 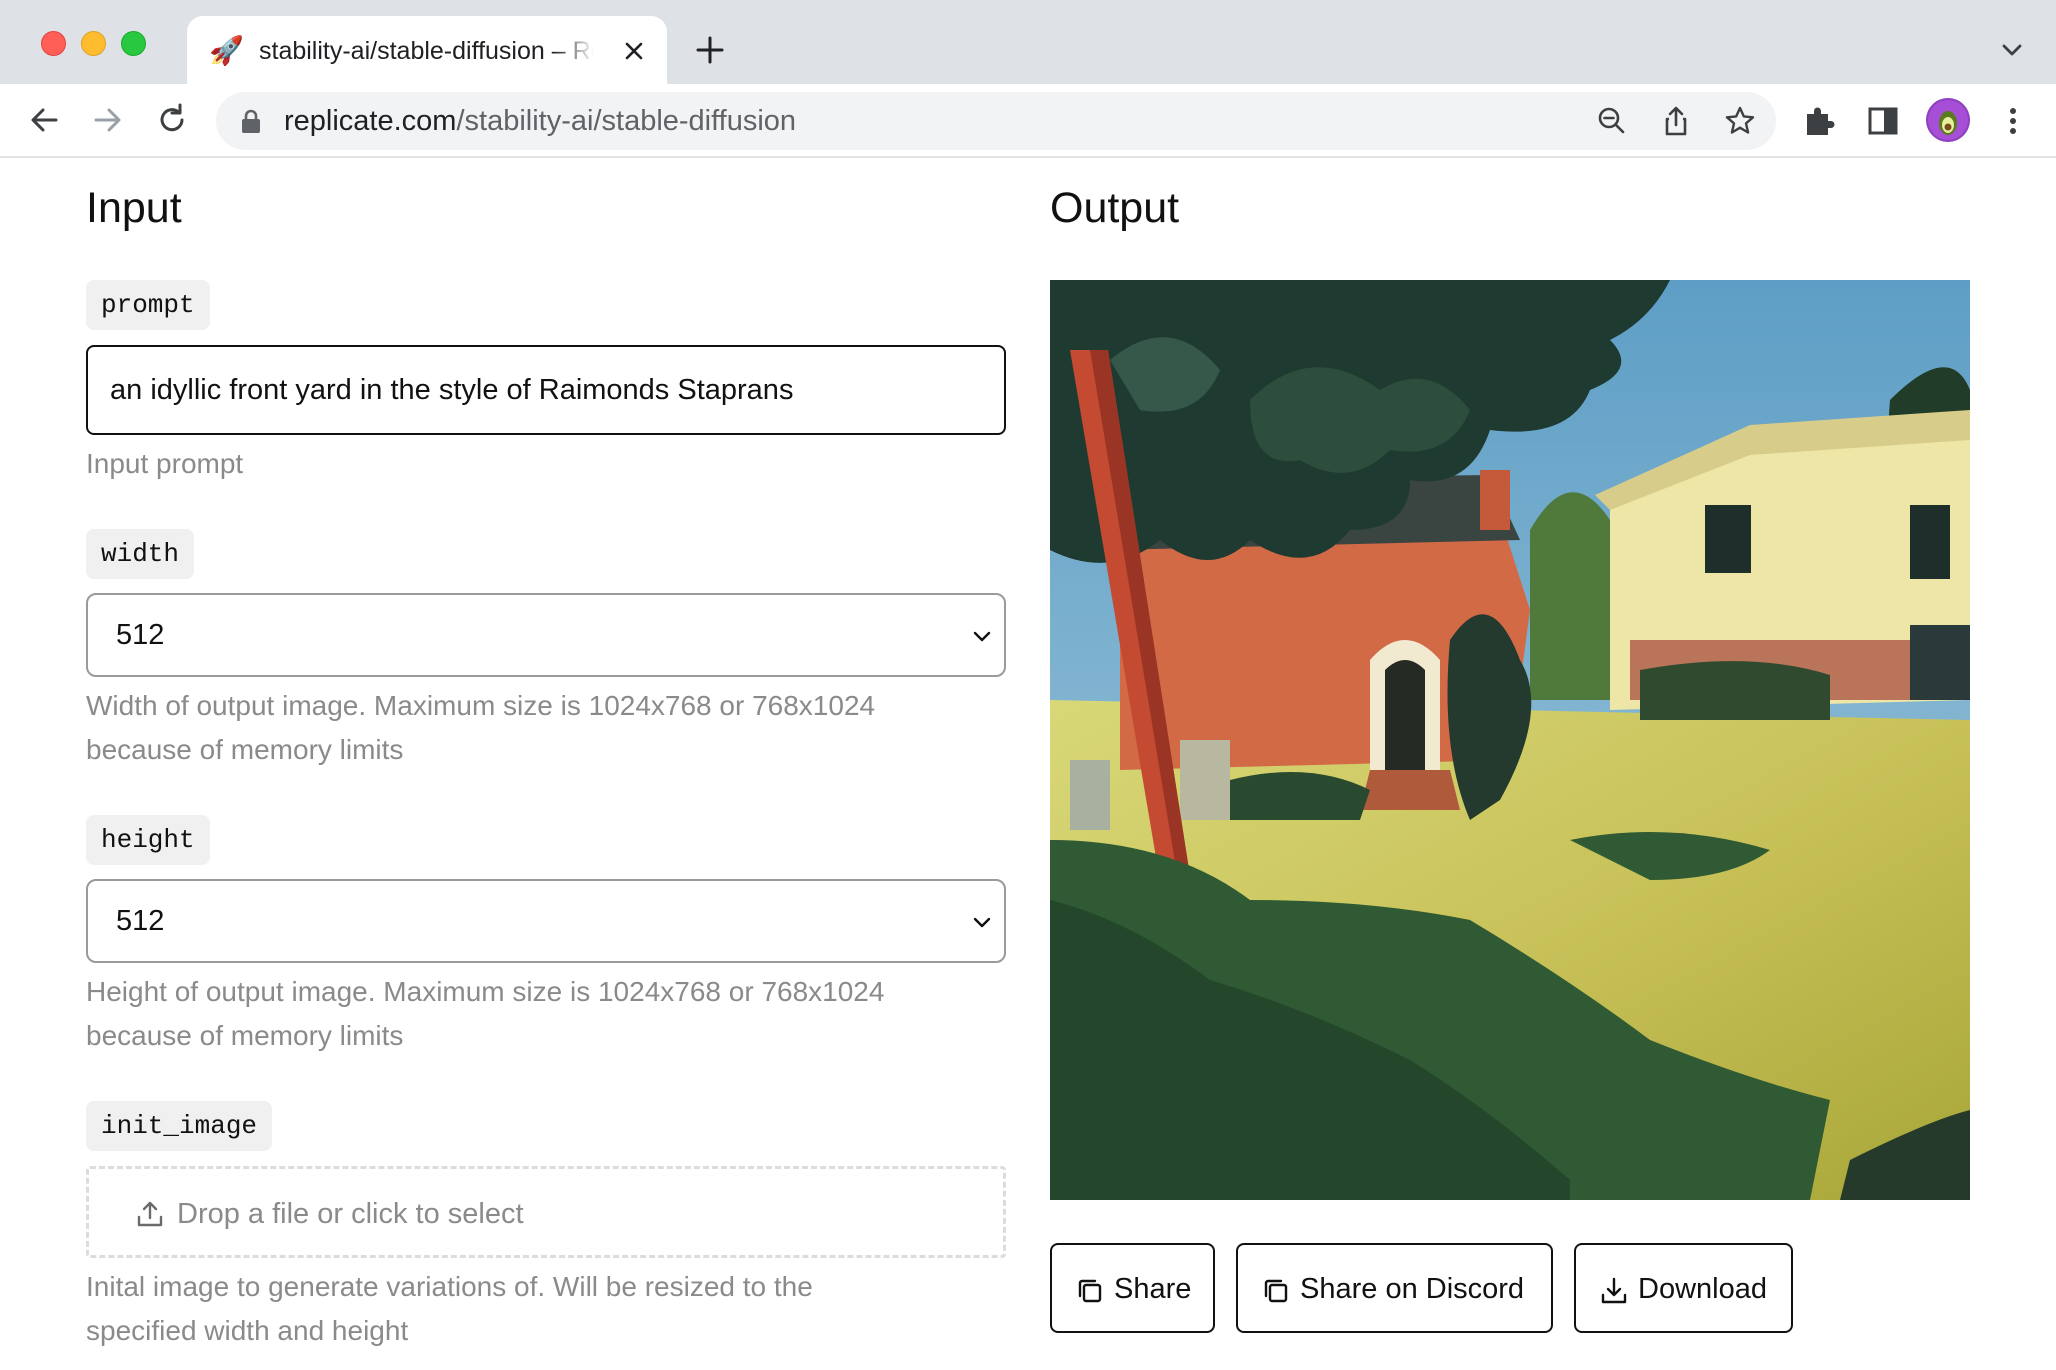 What do you see at coordinates (1612, 121) in the screenshot?
I see `zoom-out-icon` at bounding box center [1612, 121].